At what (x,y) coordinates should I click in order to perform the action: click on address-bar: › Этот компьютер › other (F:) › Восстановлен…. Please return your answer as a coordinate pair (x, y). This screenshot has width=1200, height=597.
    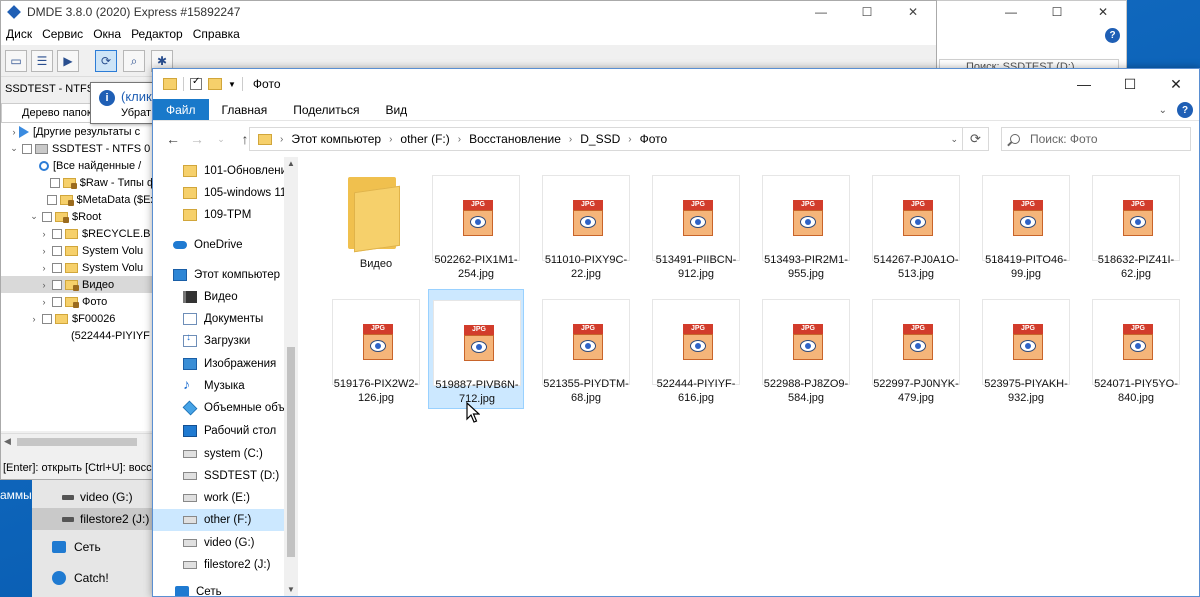
    Looking at the image, I should click on (619, 139).